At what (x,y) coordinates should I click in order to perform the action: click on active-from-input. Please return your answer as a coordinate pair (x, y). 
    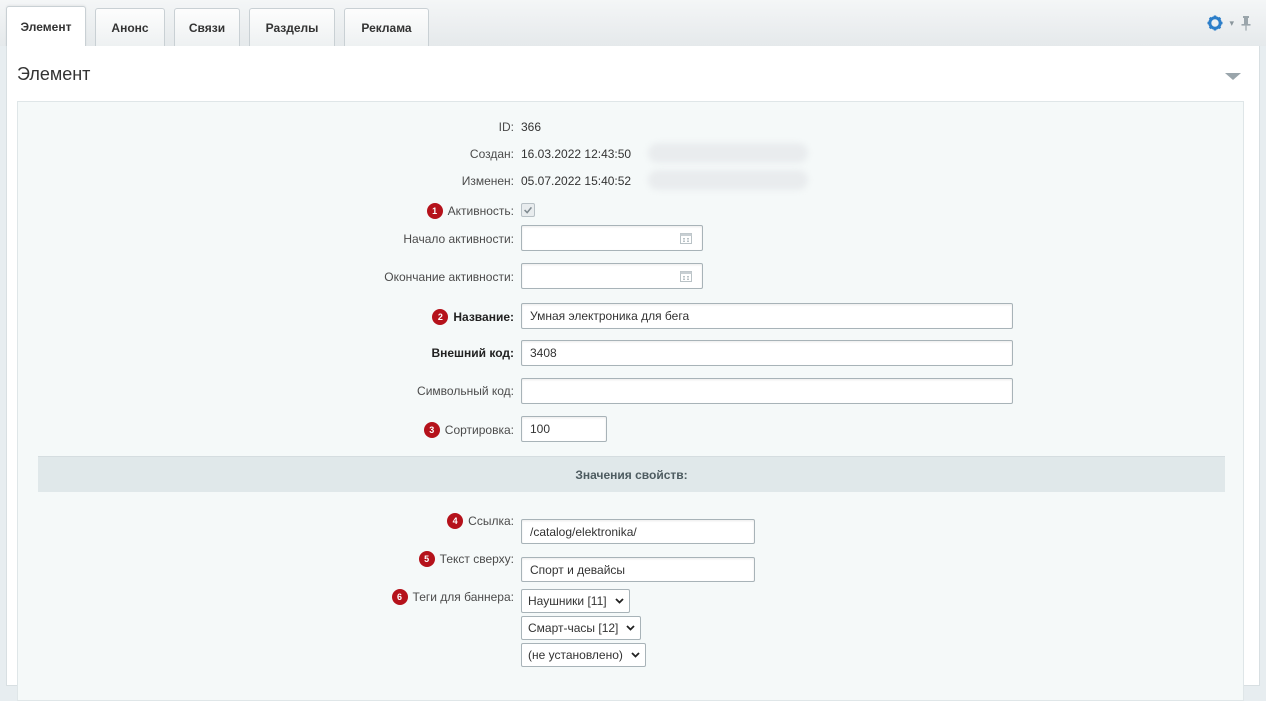
    Looking at the image, I should click on (612, 238).